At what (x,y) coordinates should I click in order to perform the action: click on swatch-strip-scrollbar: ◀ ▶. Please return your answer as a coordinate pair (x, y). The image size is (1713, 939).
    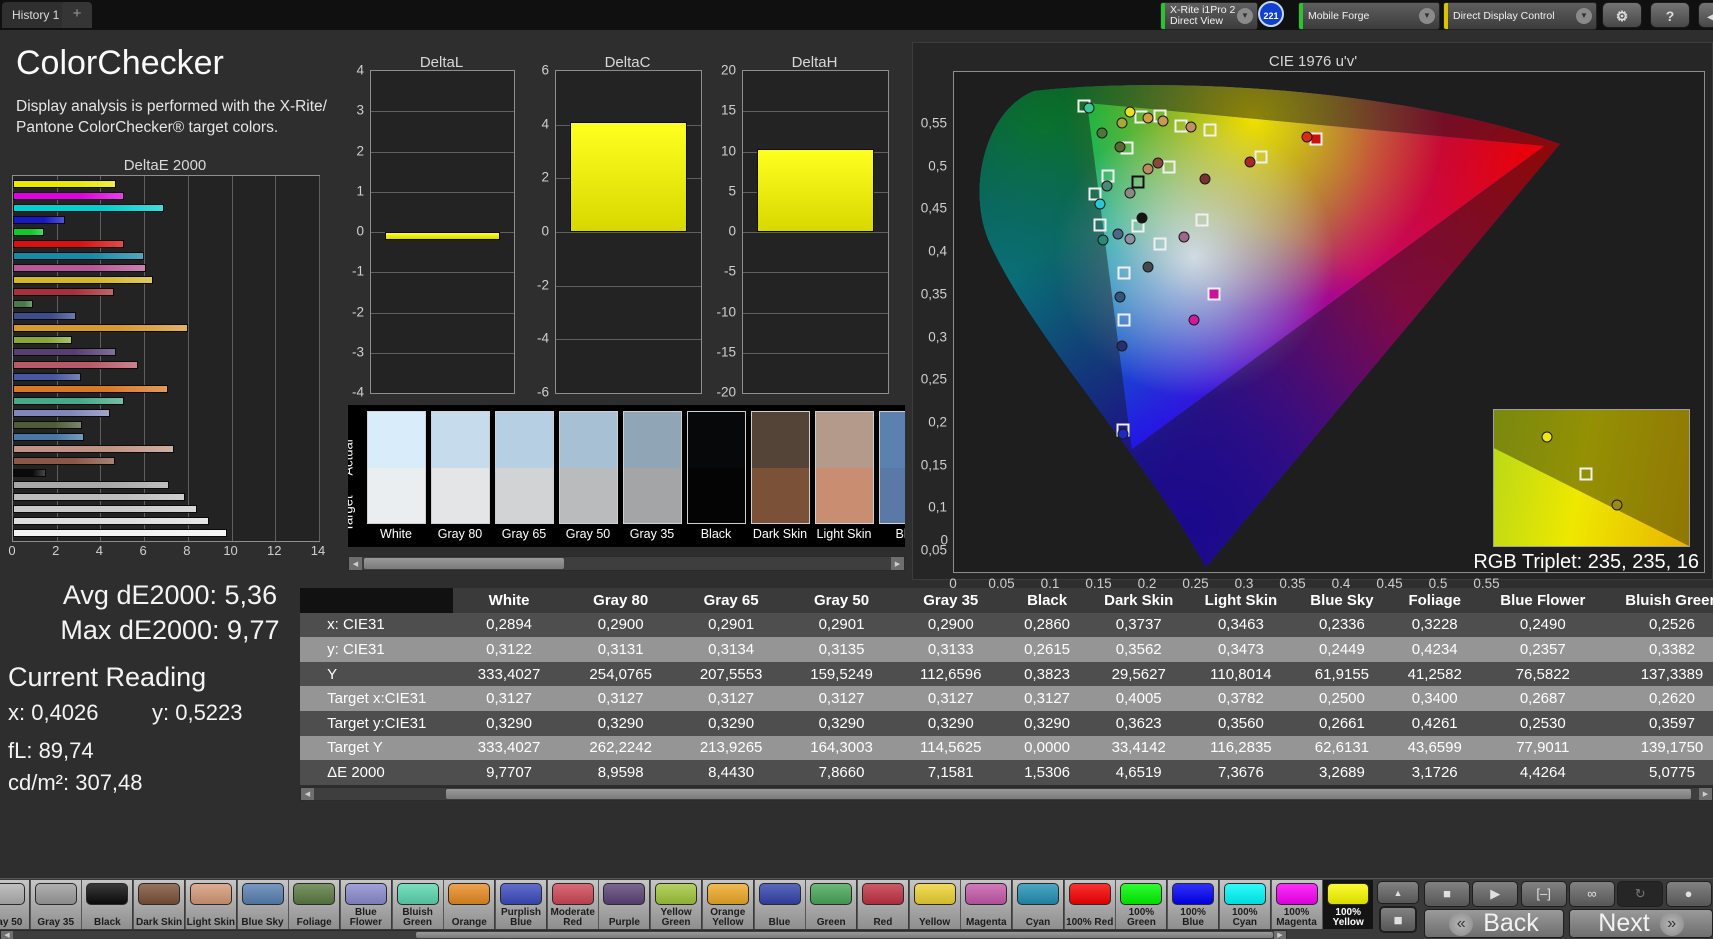
    Looking at the image, I should click on (626, 563).